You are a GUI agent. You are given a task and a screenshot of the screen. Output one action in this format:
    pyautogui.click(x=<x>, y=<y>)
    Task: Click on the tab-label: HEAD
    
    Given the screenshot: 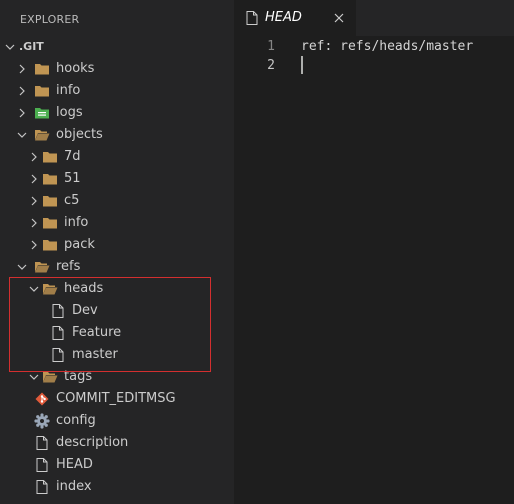 What is the action you would take?
    pyautogui.click(x=283, y=17)
    